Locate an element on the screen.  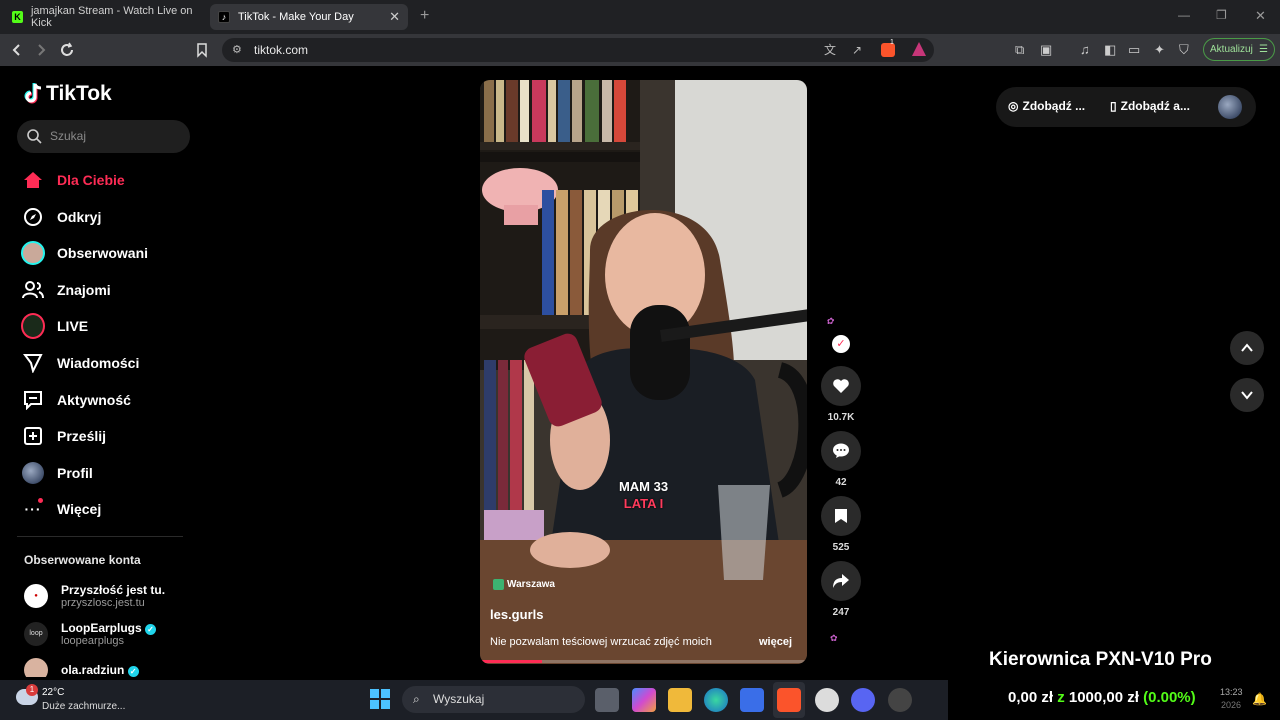
screenshot-icon: ▣ is located at coordinates (1046, 50).